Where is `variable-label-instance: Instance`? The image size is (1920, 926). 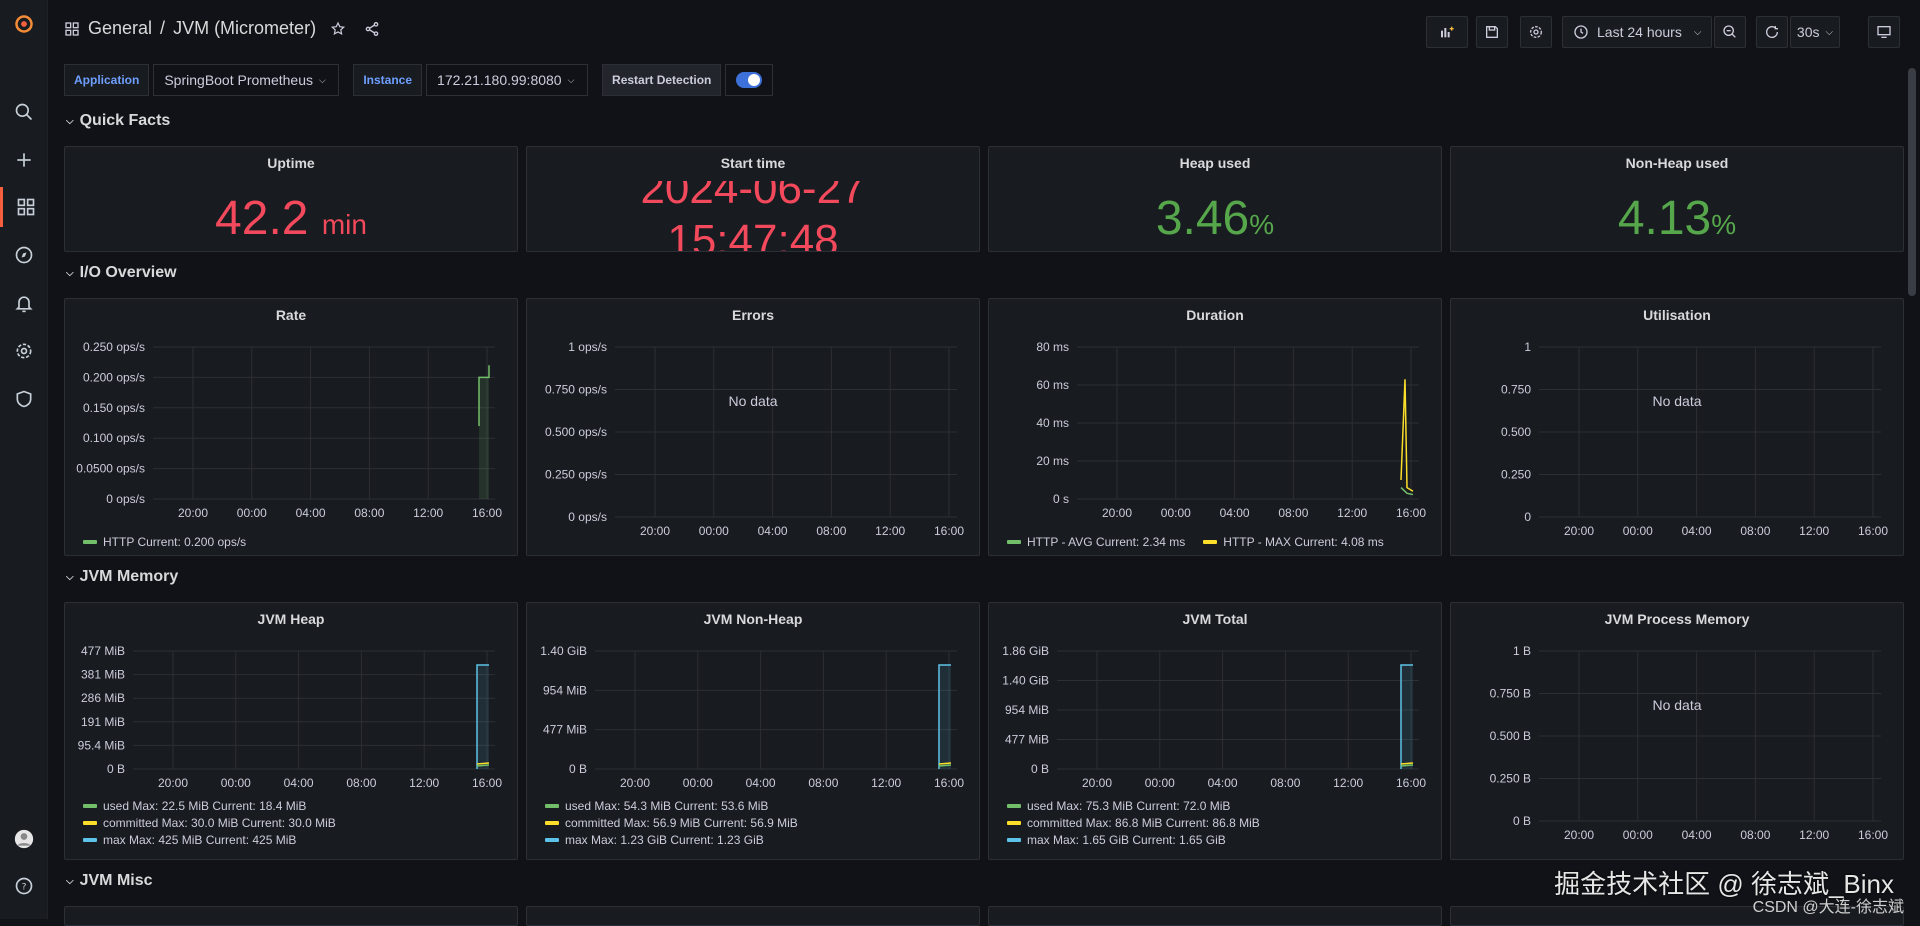 variable-label-instance: Instance is located at coordinates (387, 80).